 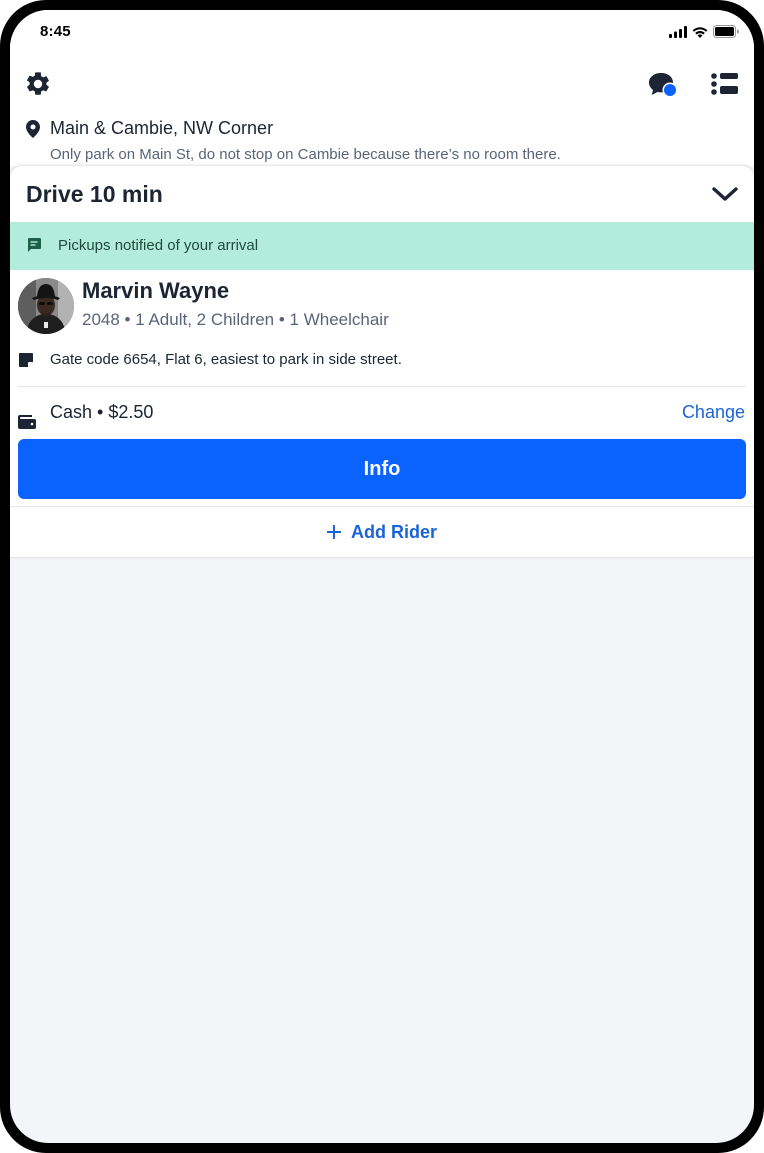 What do you see at coordinates (713, 412) in the screenshot?
I see `change-payment-link: Change` at bounding box center [713, 412].